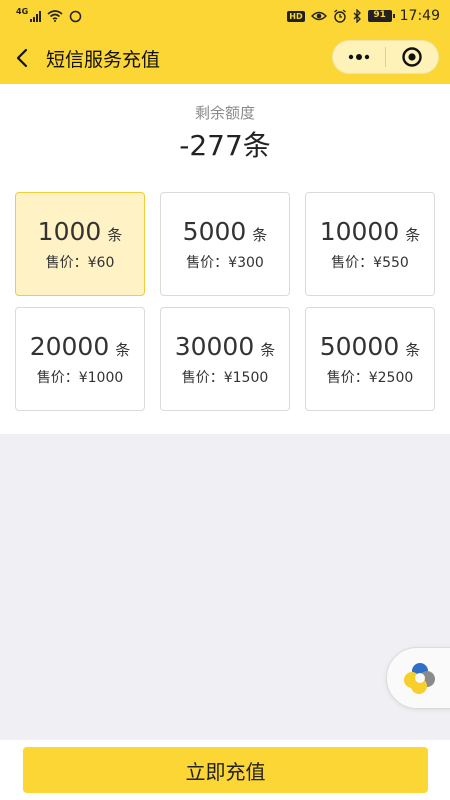 This screenshot has width=450, height=800. I want to click on package-price: 售价：¥300, so click(225, 262).